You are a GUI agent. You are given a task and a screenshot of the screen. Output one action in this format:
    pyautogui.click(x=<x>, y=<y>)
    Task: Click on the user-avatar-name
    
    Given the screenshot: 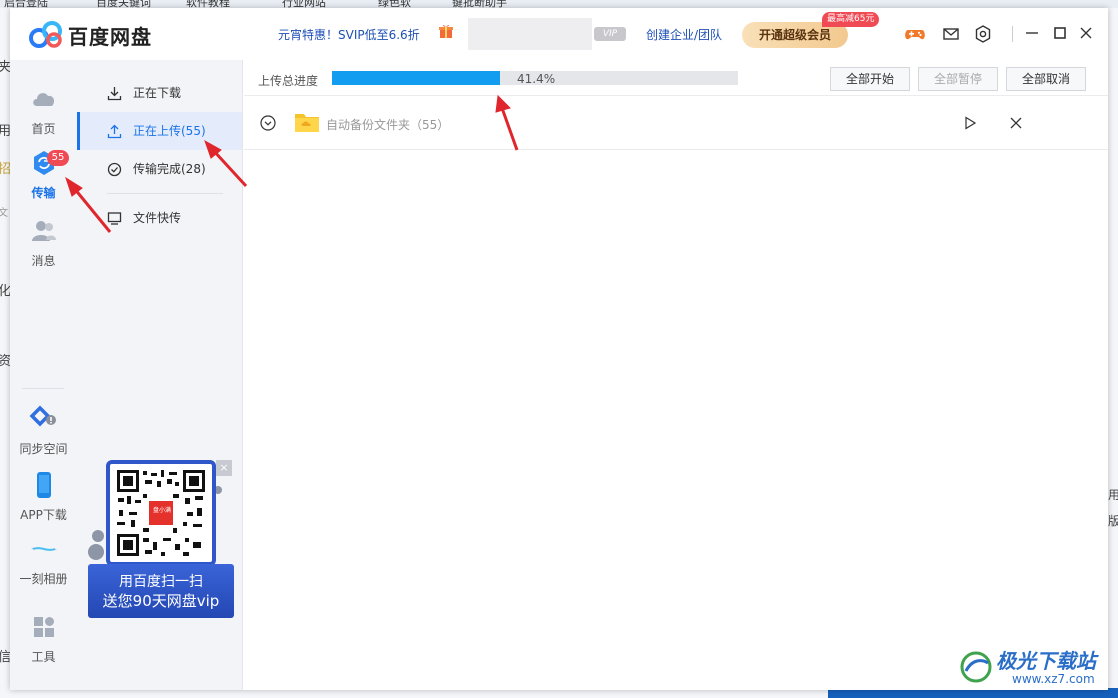 What is the action you would take?
    pyautogui.click(x=530, y=34)
    